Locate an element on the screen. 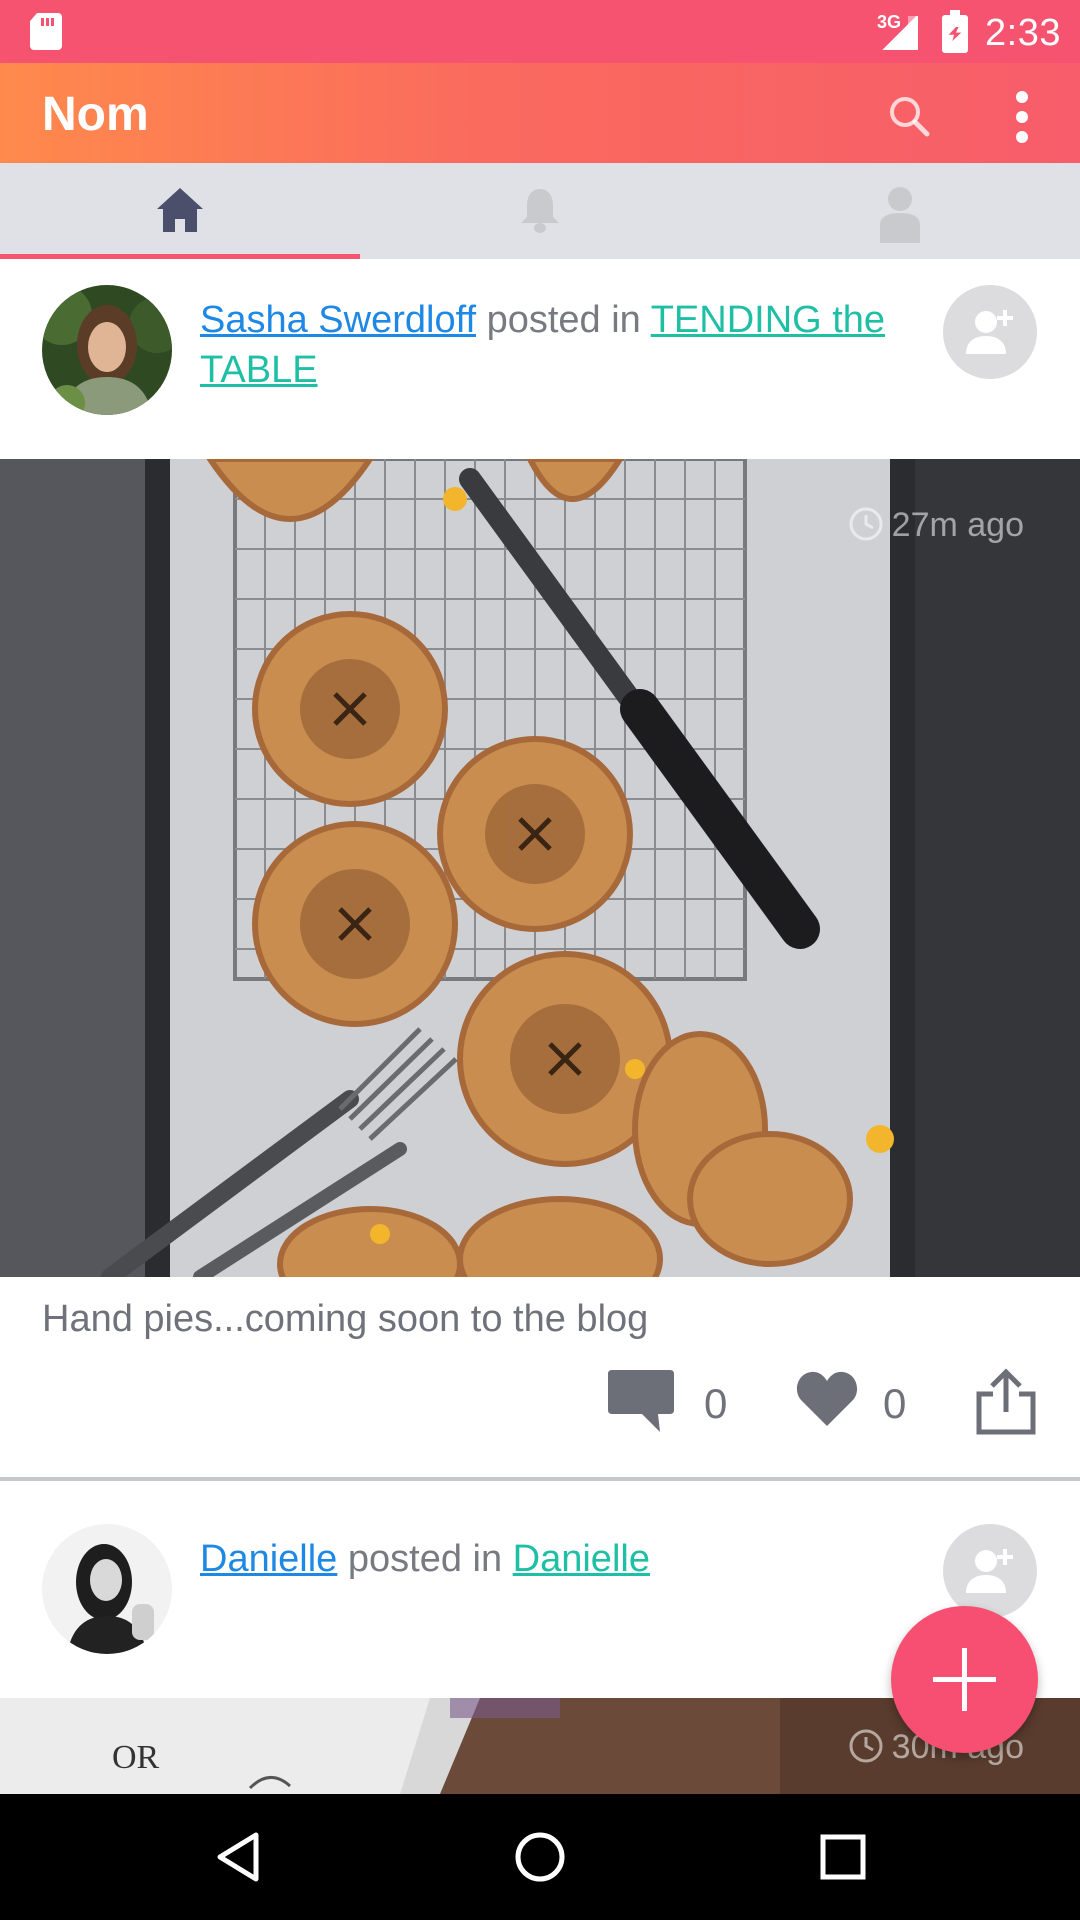 The height and width of the screenshot is (1920, 1080). post-byline: Danielle posted in Danielle is located at coordinates (550, 1559).